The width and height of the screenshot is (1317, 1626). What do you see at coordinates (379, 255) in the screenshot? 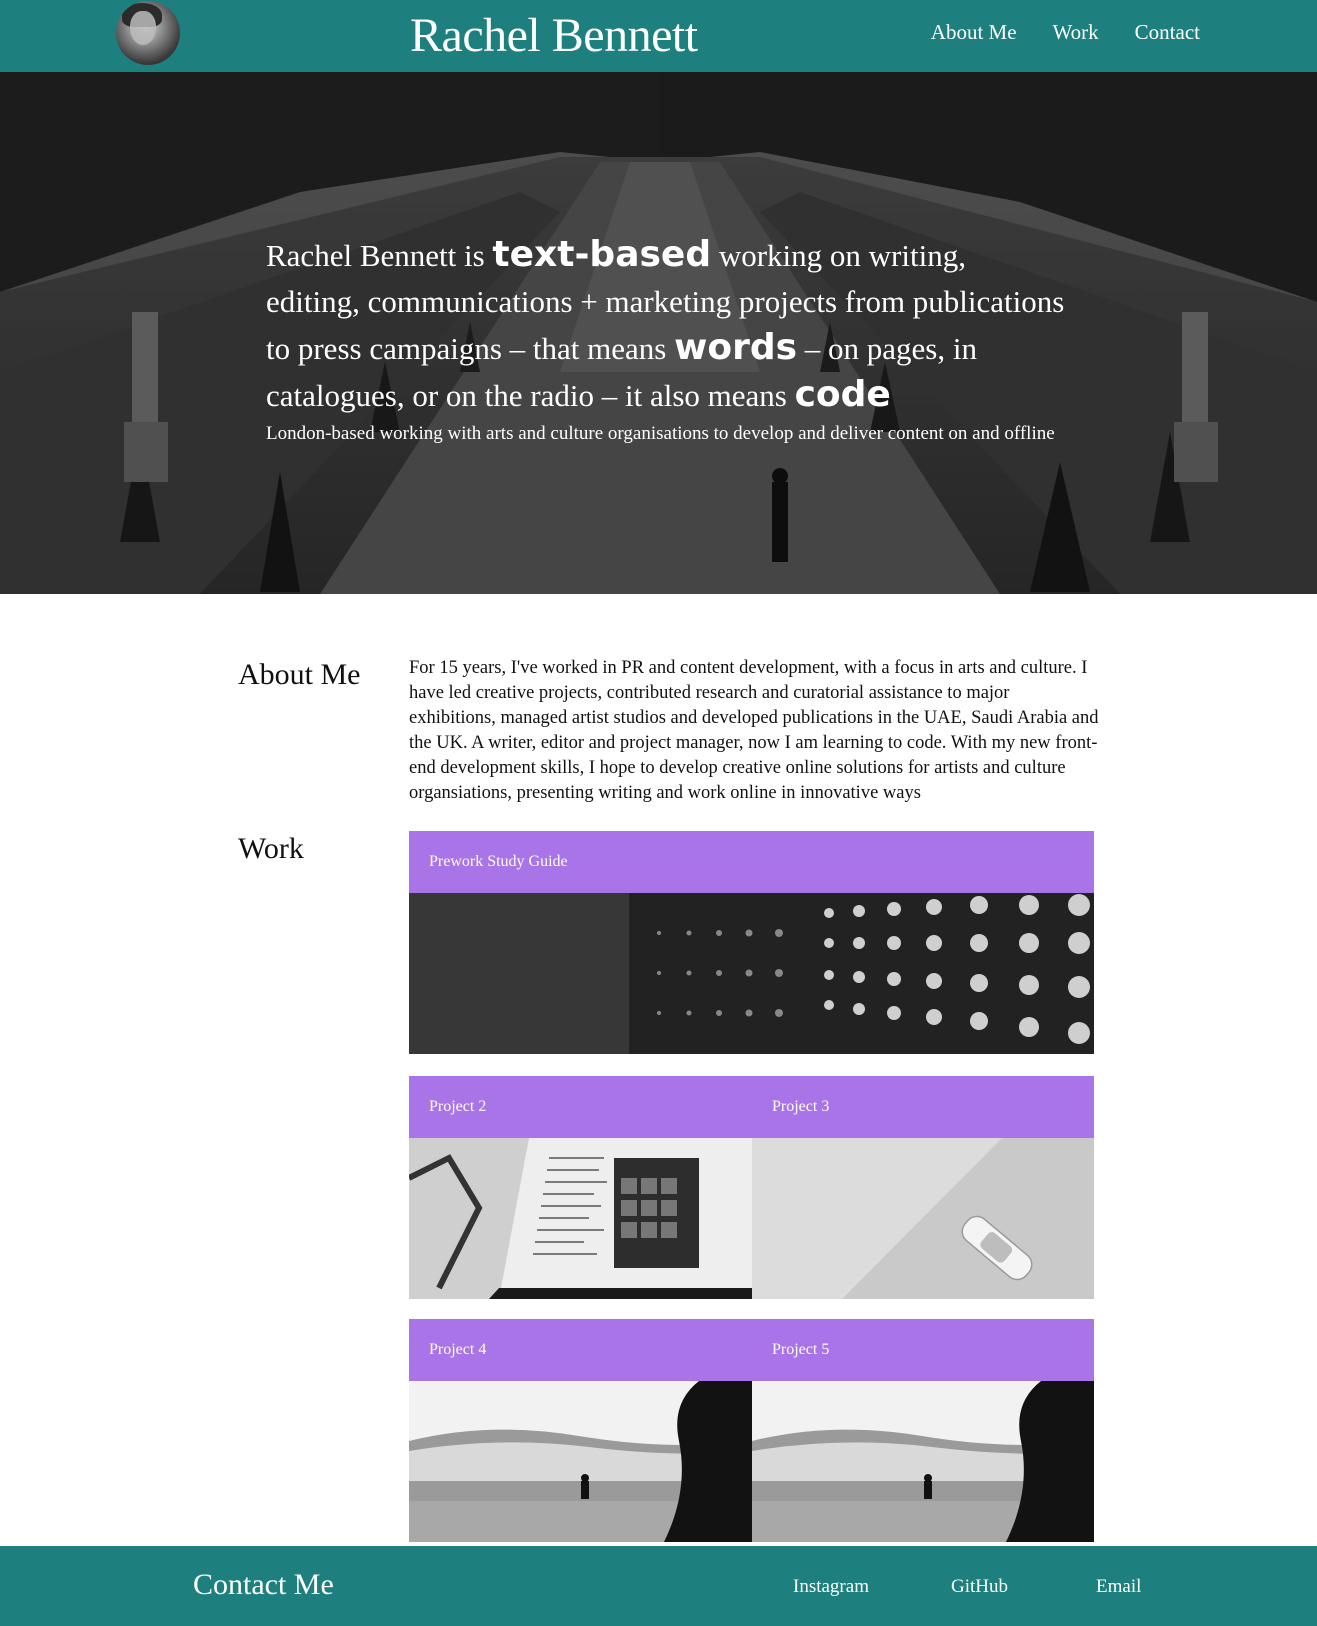
I see `hero-text-1: Rachel Bennett is` at bounding box center [379, 255].